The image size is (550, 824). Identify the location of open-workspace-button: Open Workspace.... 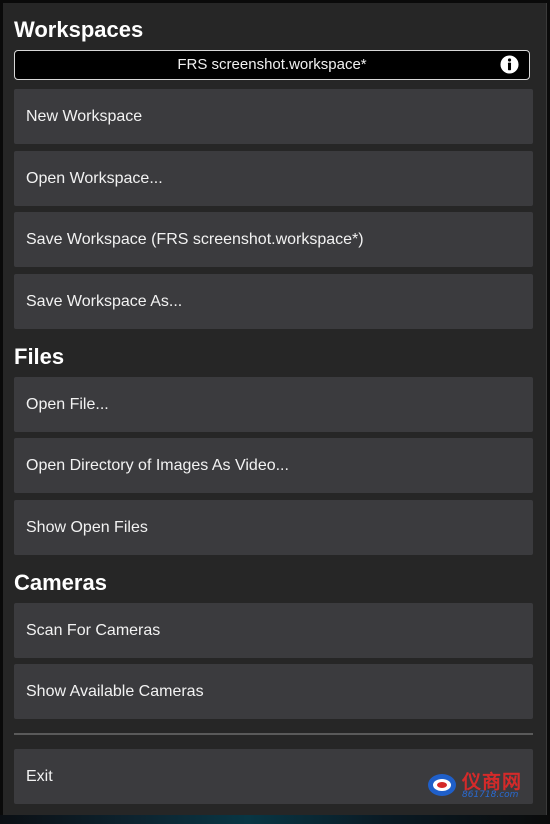
(273, 178).